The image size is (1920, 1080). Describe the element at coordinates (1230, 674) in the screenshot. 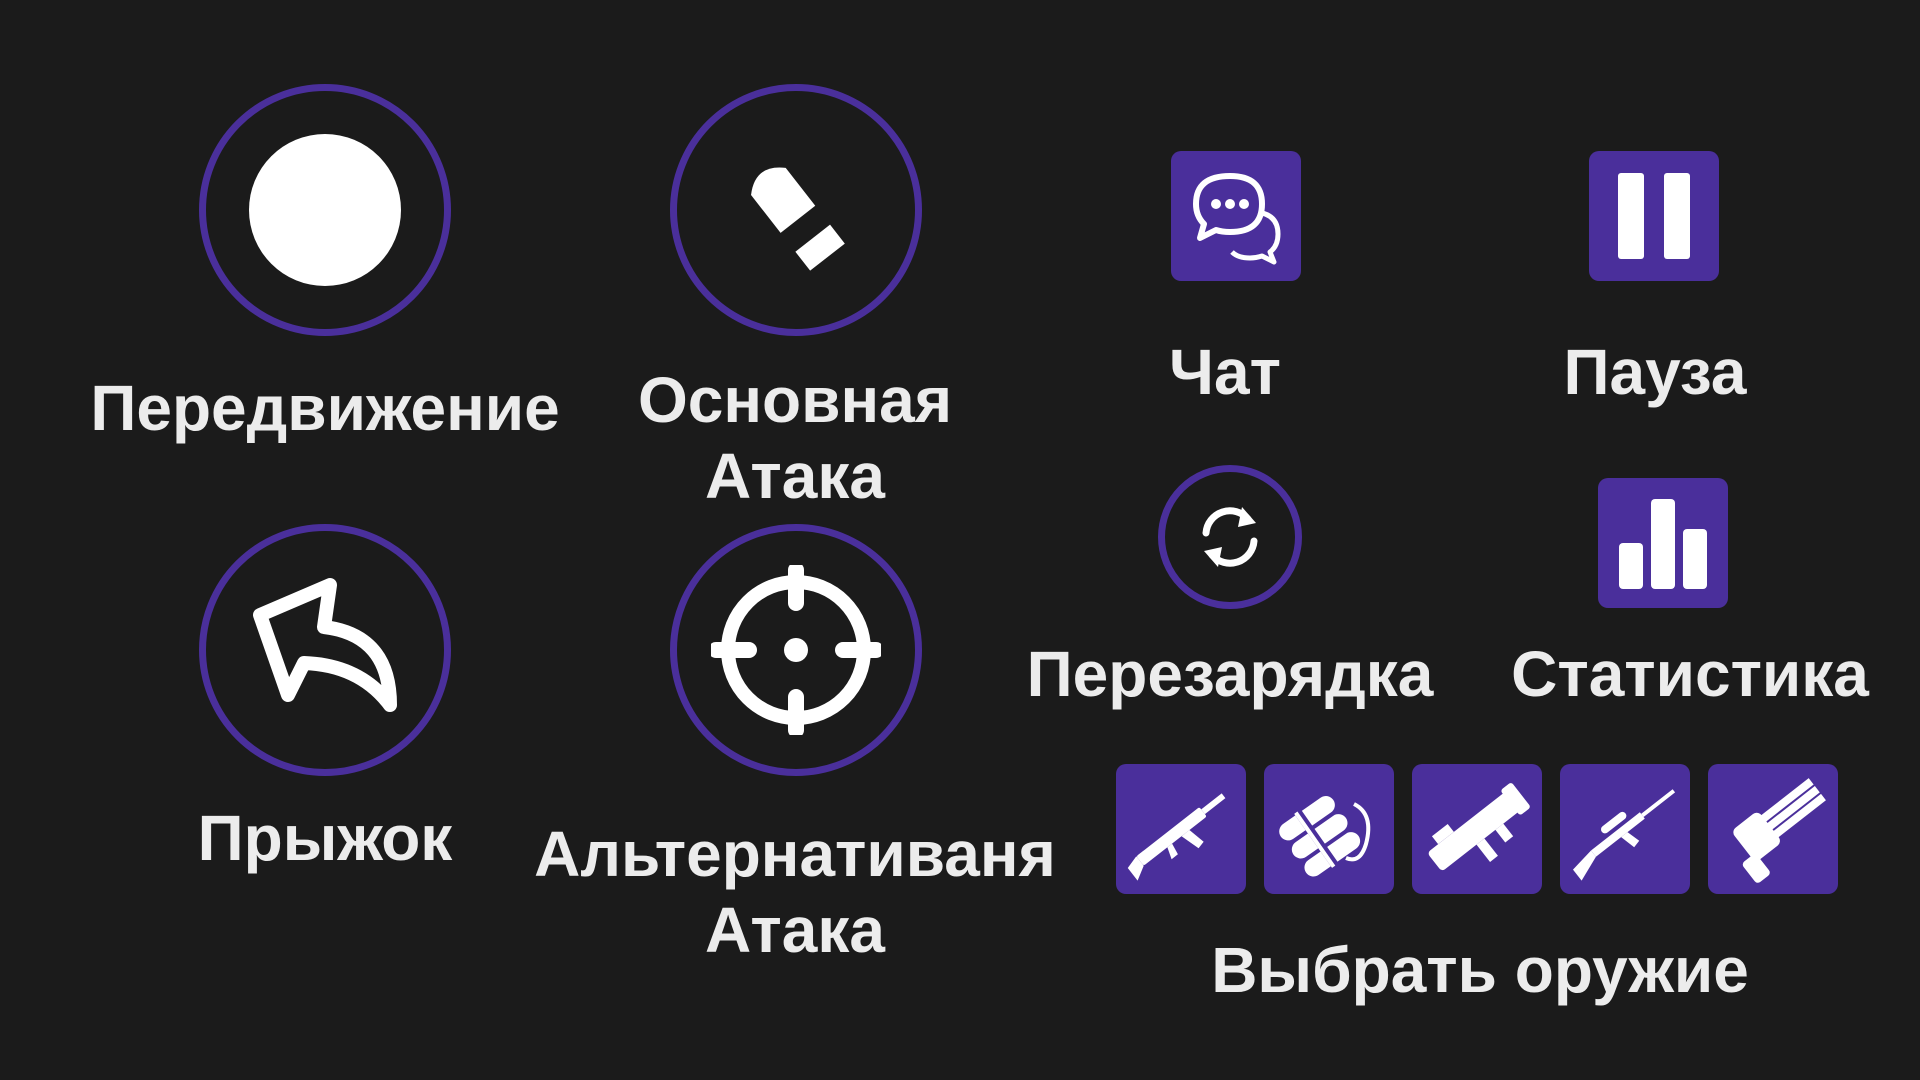

I see `reload-label: Перезарядка` at that location.